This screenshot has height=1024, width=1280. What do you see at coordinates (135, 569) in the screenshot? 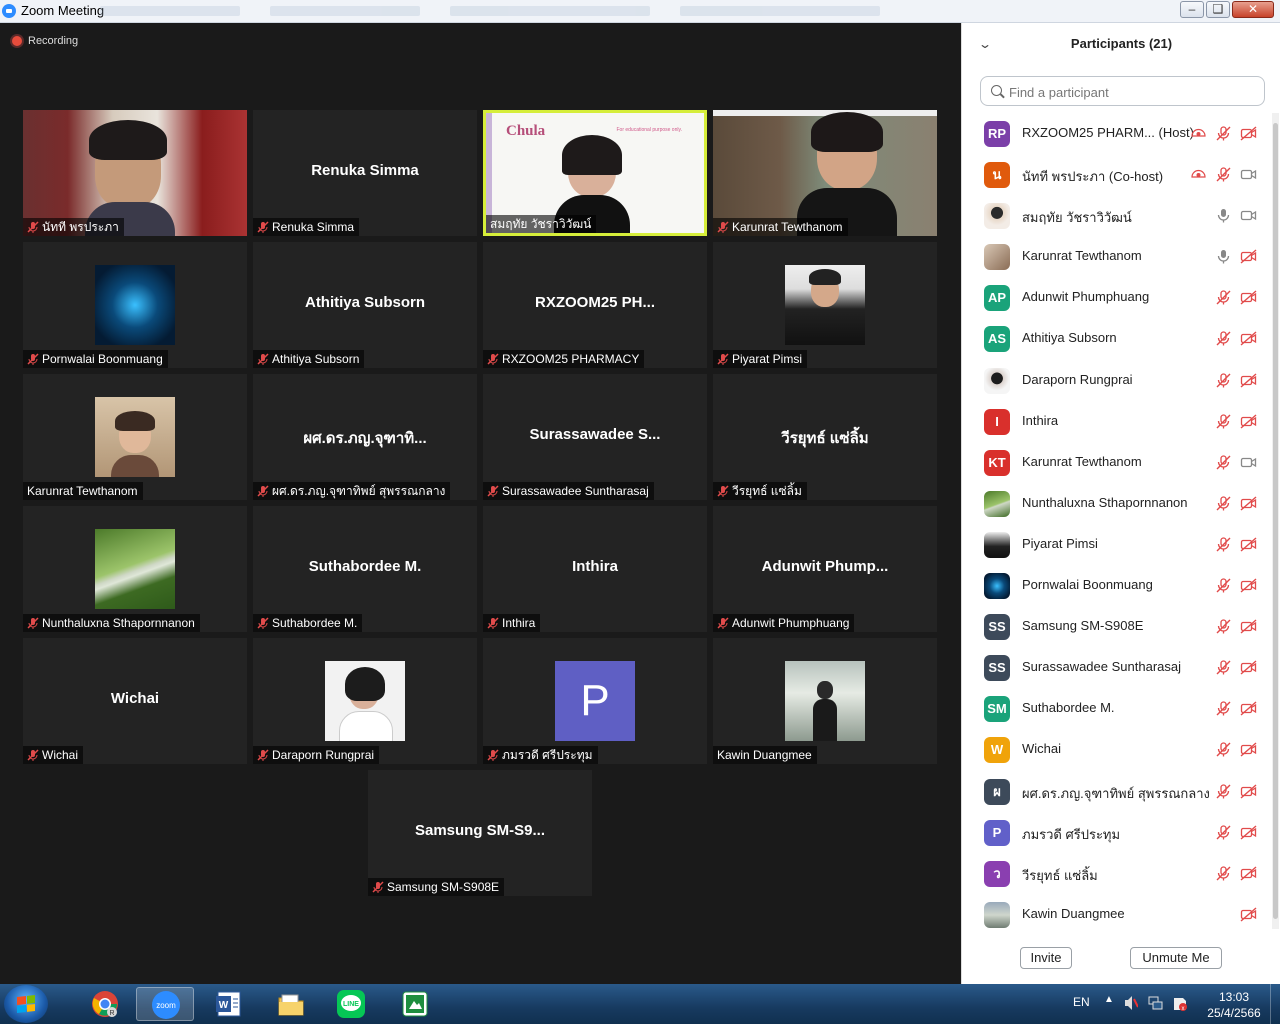
I see `participant-tile: Nunthaluxna Sthapornnanon` at bounding box center [135, 569].